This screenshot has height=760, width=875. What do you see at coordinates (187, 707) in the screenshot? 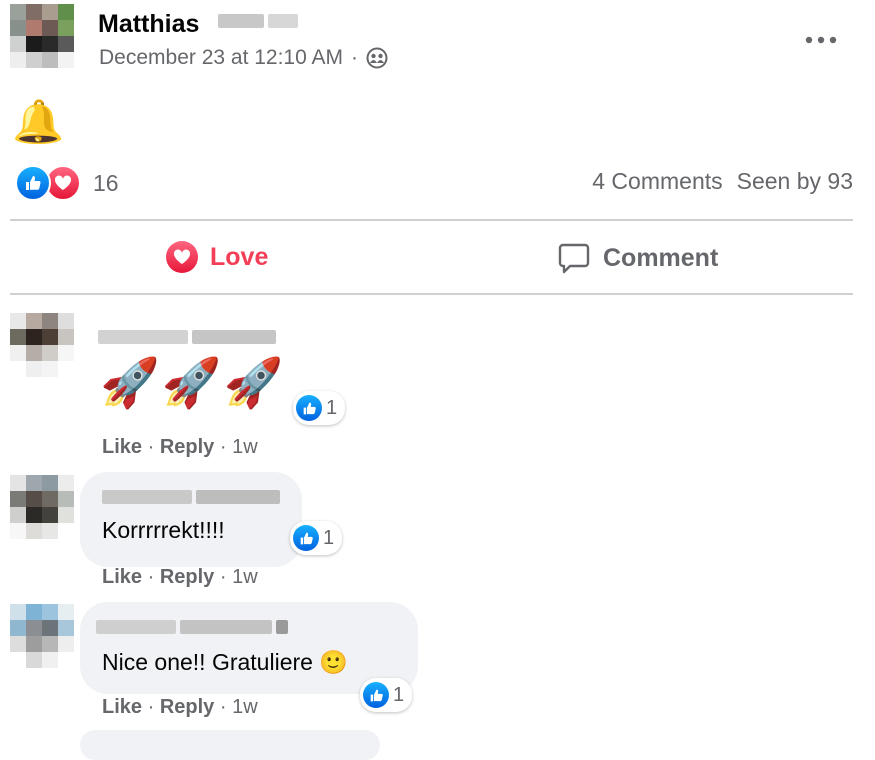
I see `comment-reply-button-3: Reply` at bounding box center [187, 707].